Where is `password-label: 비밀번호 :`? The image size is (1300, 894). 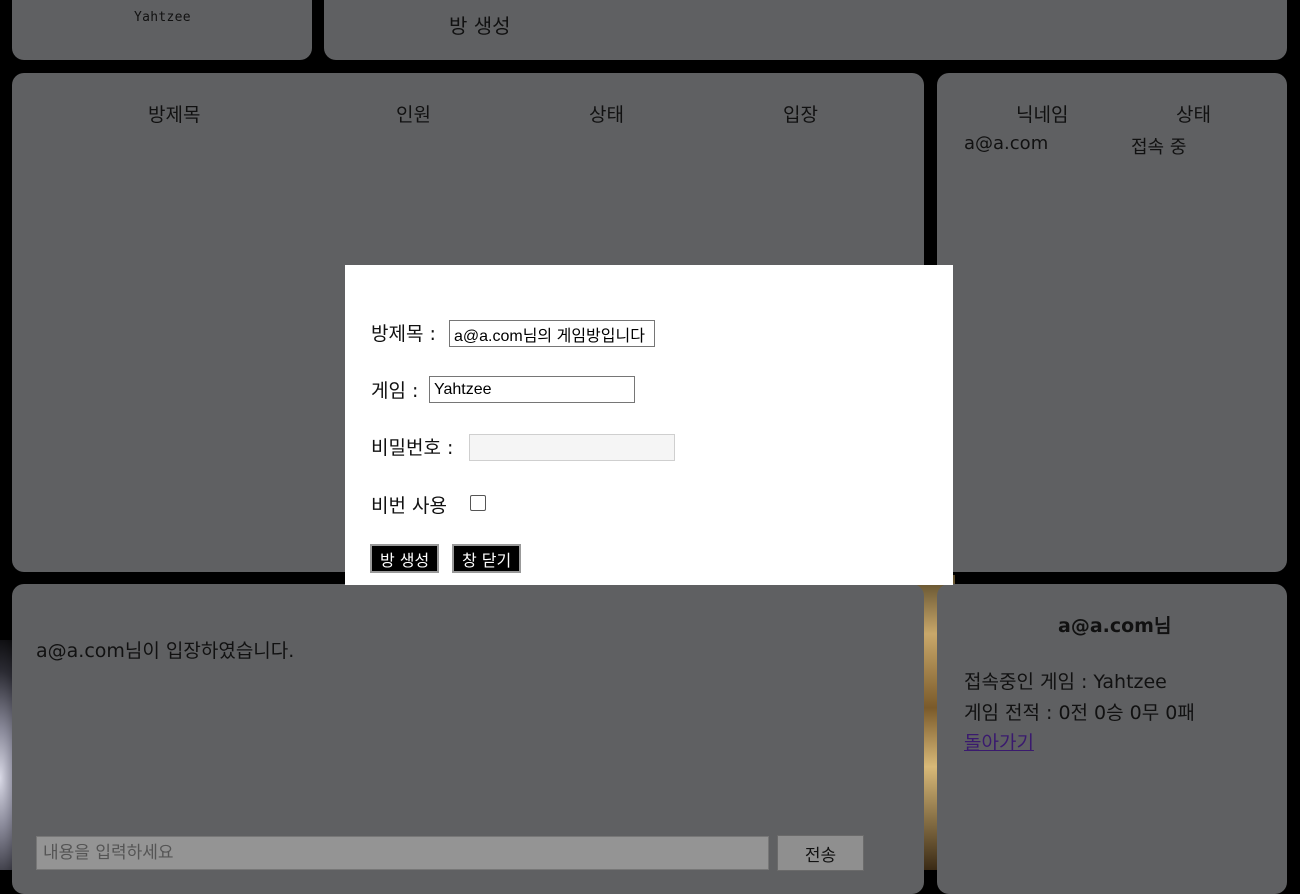 password-label: 비밀번호 : is located at coordinates (412, 448).